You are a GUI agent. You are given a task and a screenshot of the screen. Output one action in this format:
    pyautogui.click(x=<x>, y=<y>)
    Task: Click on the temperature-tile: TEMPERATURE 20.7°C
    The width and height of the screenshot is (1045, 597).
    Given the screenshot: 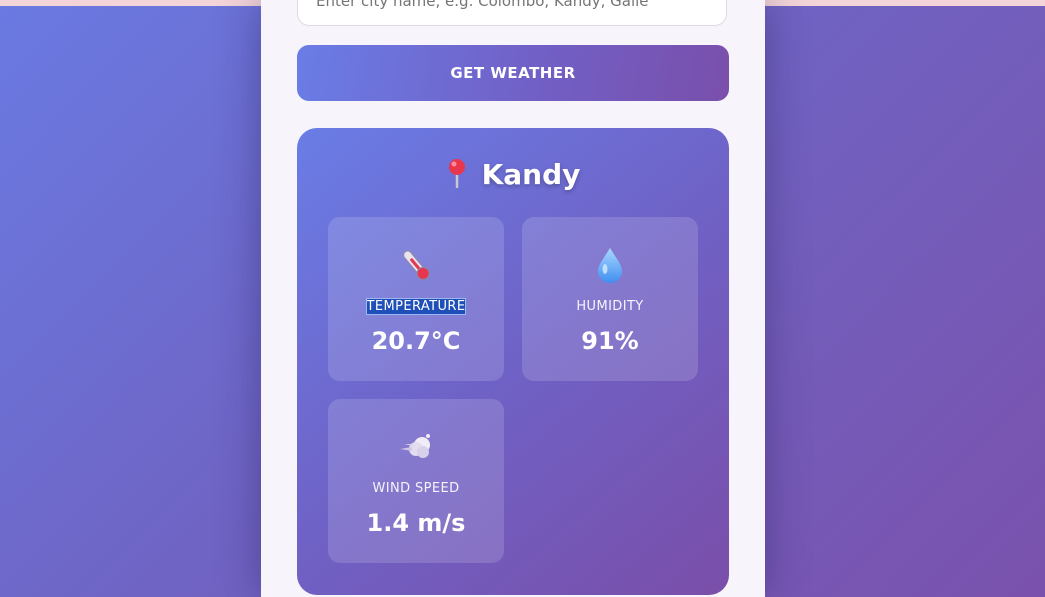 What is the action you would take?
    pyautogui.click(x=416, y=299)
    